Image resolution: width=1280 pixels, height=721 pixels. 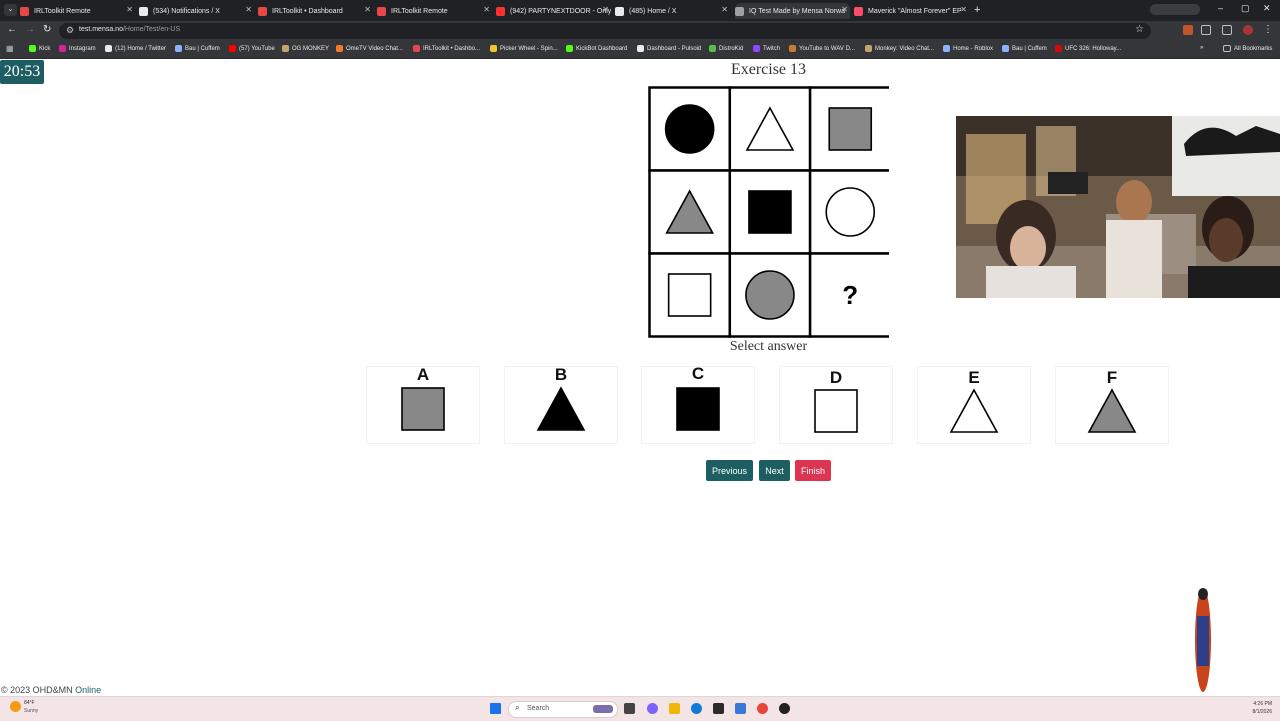 What do you see at coordinates (1139, 29) in the screenshot?
I see `bookmark-star-icon: ☆` at bounding box center [1139, 29].